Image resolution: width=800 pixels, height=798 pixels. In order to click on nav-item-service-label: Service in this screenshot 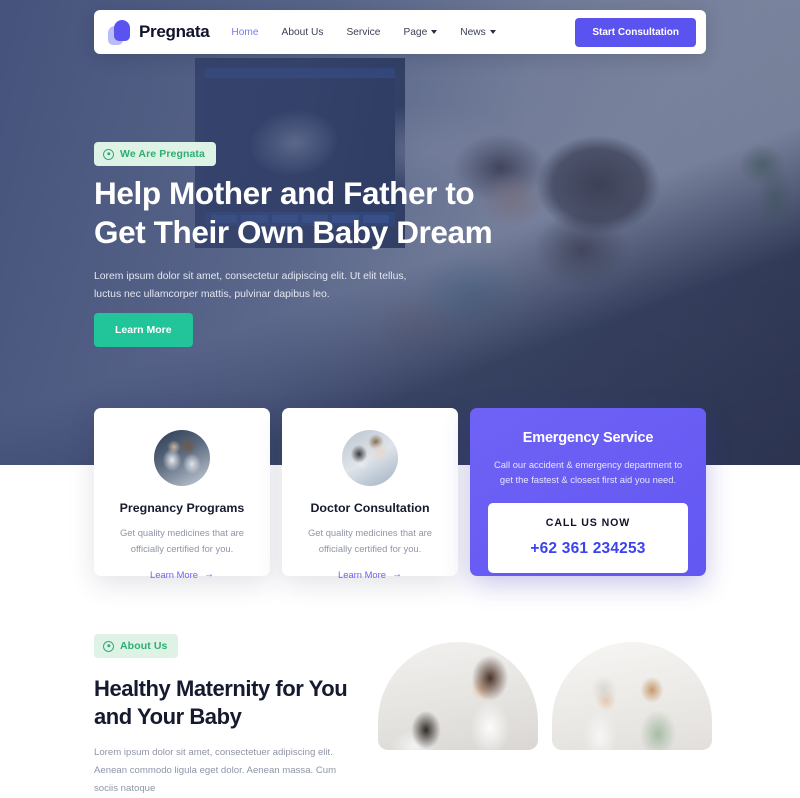, I will do `click(363, 32)`.